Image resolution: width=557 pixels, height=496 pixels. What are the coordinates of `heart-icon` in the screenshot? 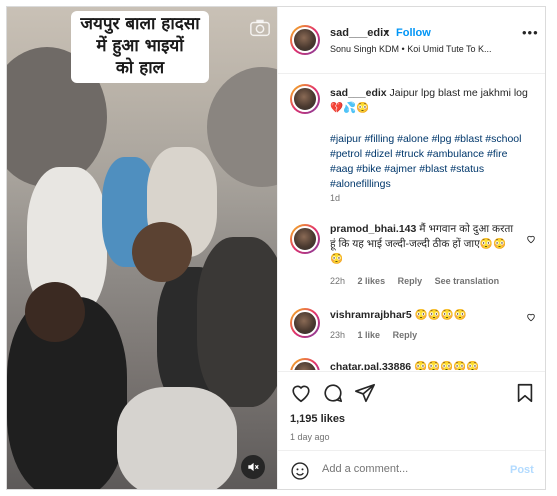 It's located at (301, 393).